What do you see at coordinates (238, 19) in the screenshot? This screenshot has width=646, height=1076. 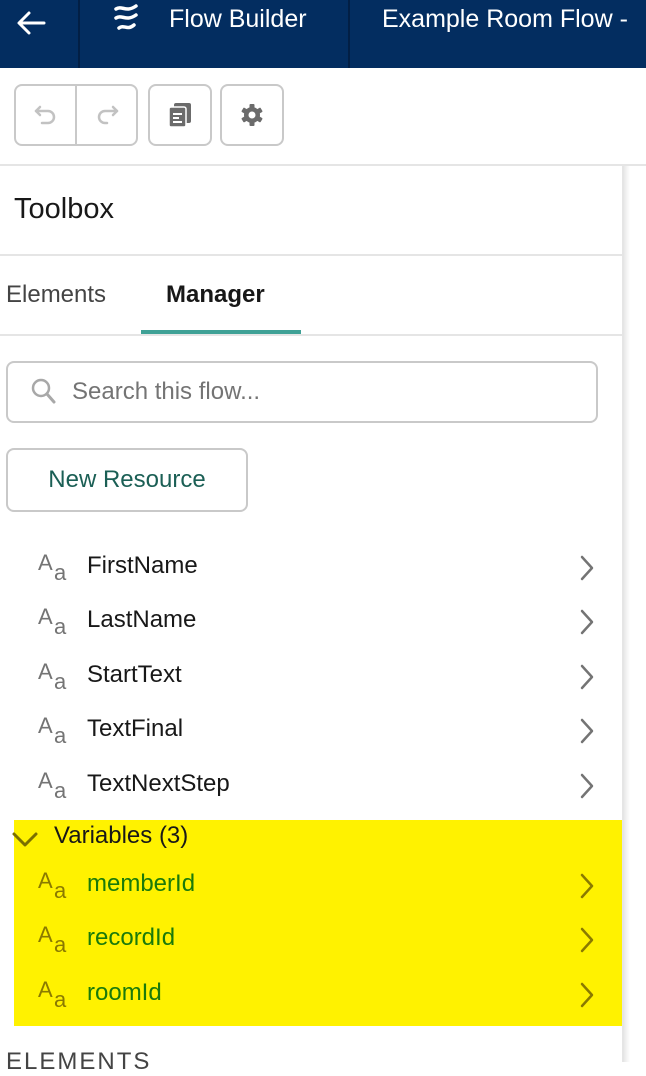 I see `app-title: Flow Builder` at bounding box center [238, 19].